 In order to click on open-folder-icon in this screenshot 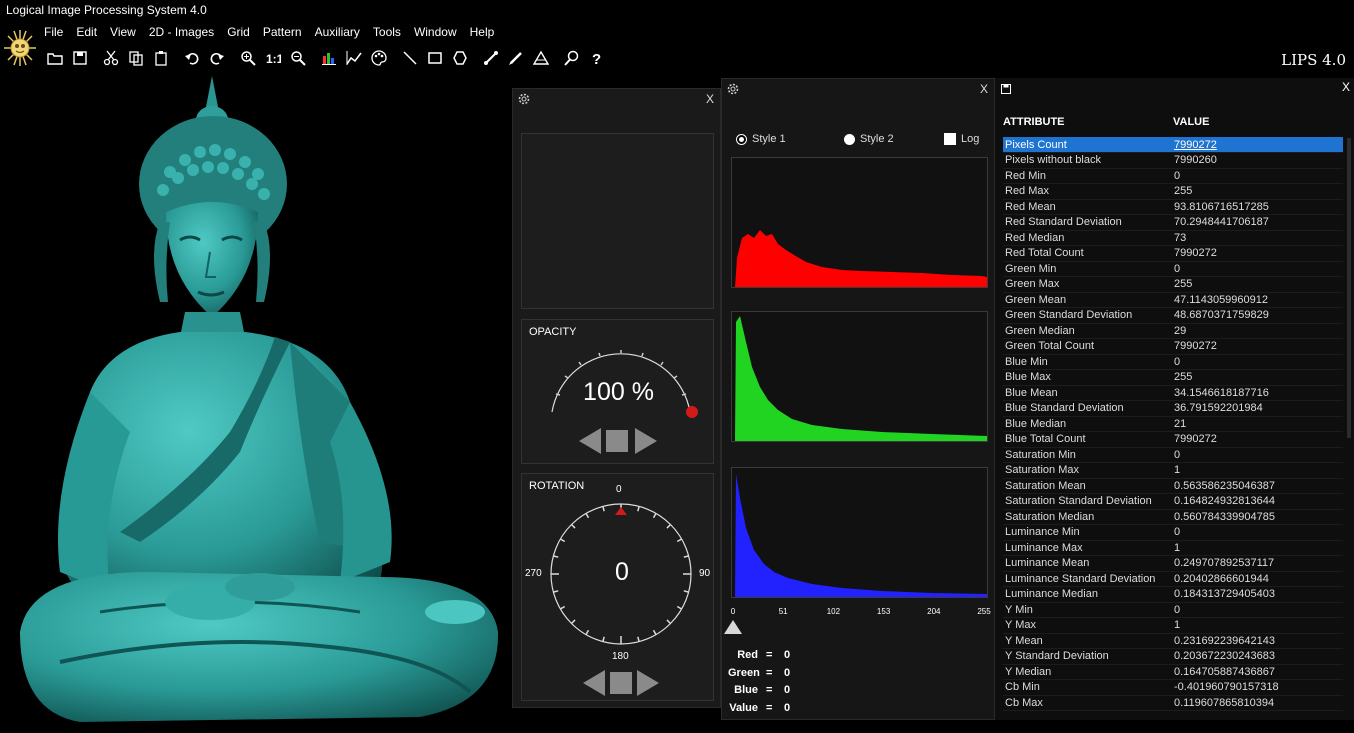, I will do `click(55, 58)`.